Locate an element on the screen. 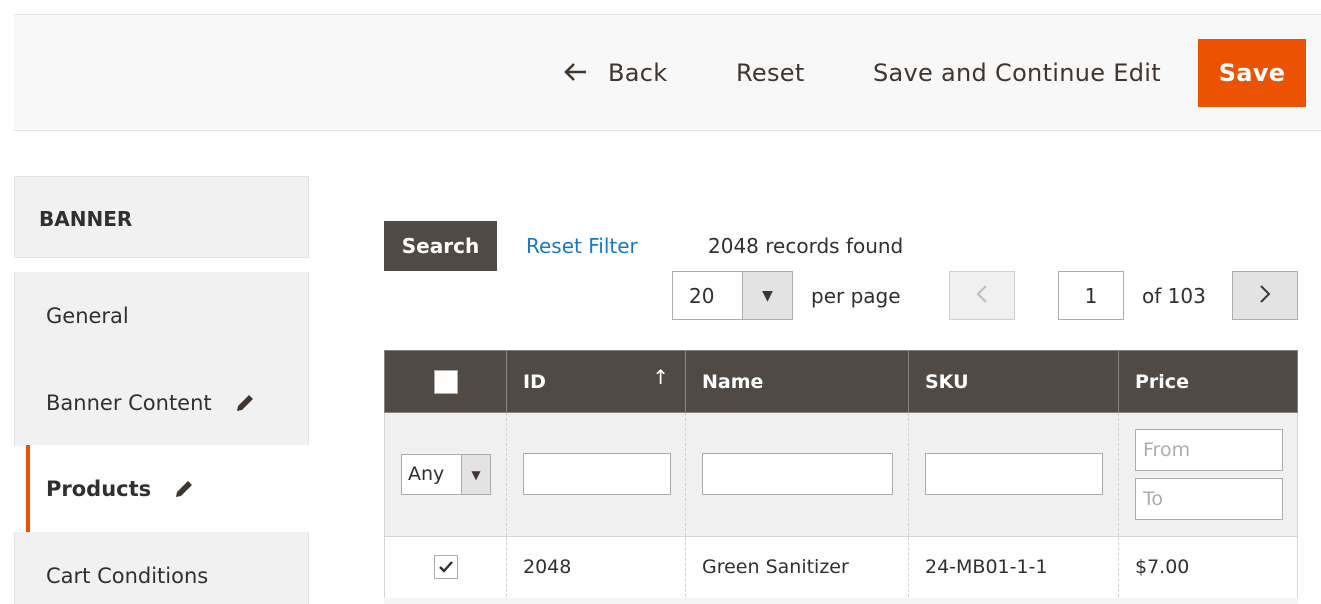 This screenshot has height=604, width=1321. page-total: of 103 is located at coordinates (1174, 296).